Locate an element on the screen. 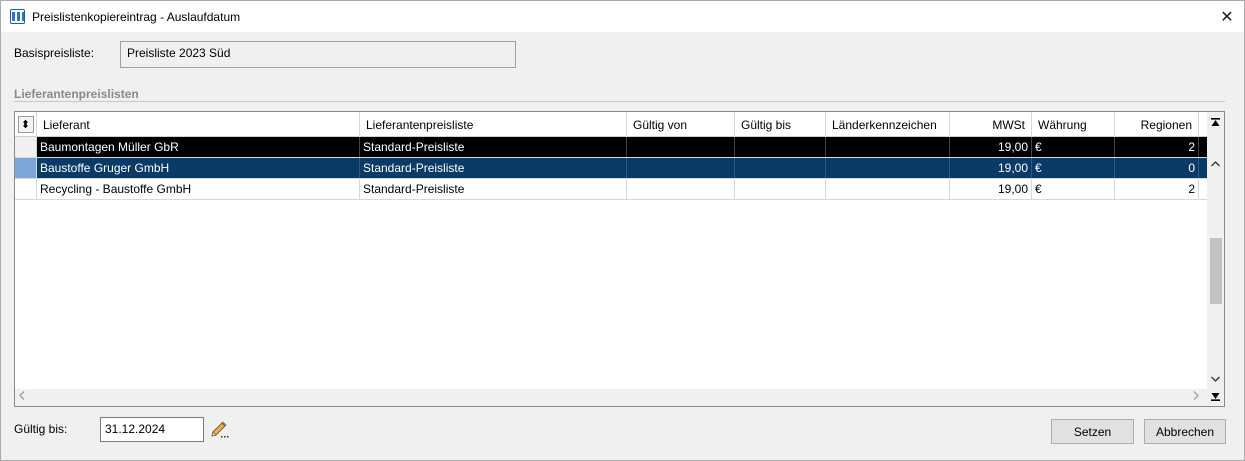 The width and height of the screenshot is (1245, 461). cancel-button: Abbrechen is located at coordinates (1185, 431).